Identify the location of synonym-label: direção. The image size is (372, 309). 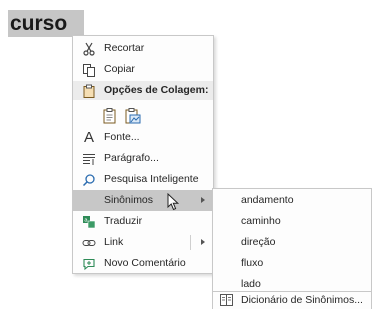
(258, 242).